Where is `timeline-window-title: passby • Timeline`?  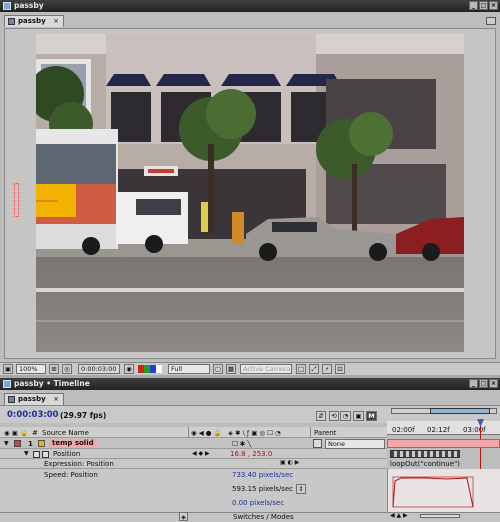
timeline-window-title: passby • Timeline is located at coordinates (52, 383).